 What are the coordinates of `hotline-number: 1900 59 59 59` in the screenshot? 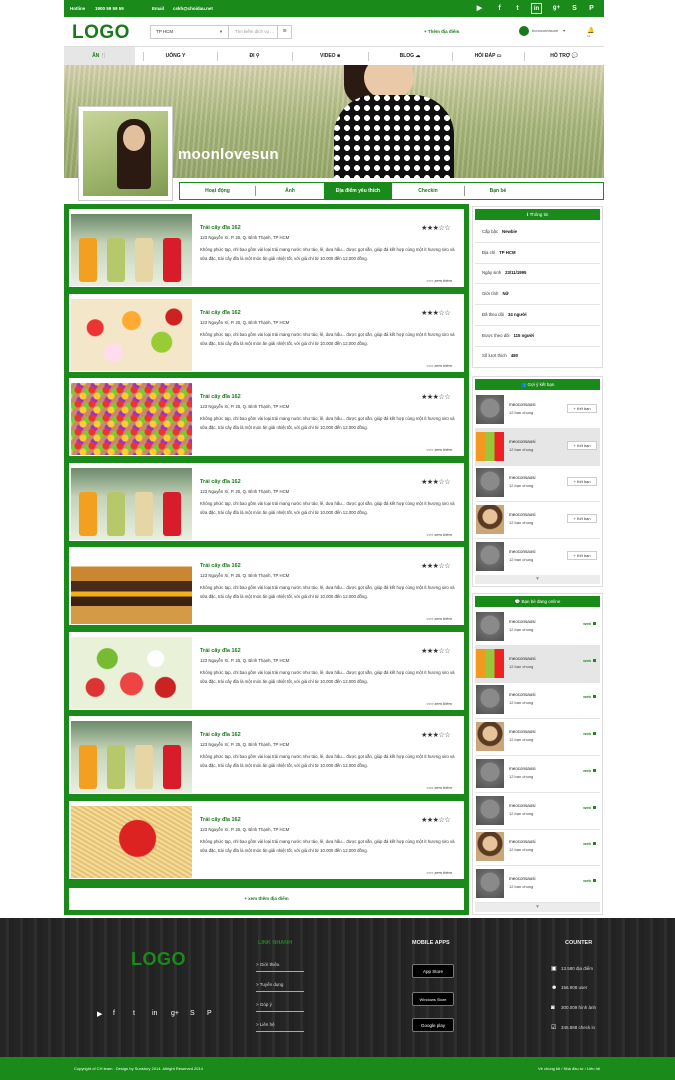 It's located at (109, 8).